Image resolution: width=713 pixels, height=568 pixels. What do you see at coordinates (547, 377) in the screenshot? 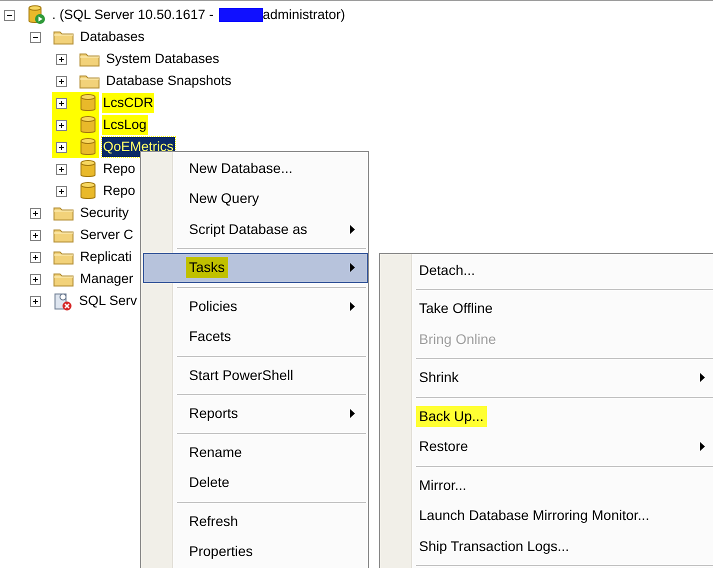
I see `menu-item: Shrink` at bounding box center [547, 377].